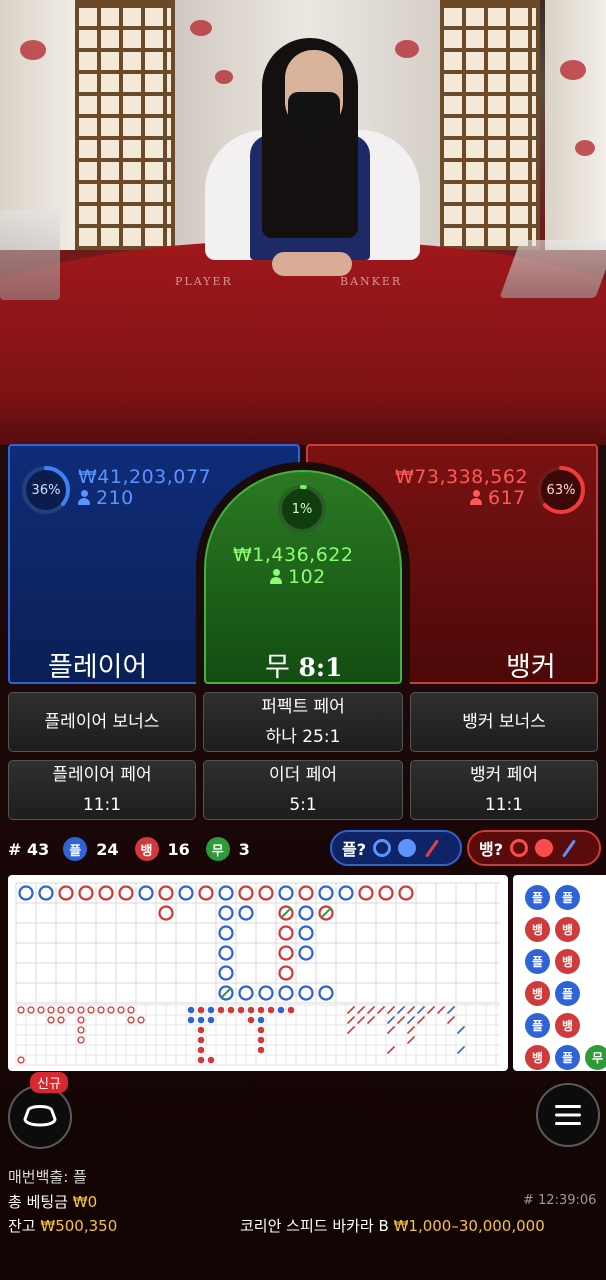 The height and width of the screenshot is (1280, 606). Describe the element at coordinates (75, 849) in the screenshot. I see `player-win-chip: 플` at that location.